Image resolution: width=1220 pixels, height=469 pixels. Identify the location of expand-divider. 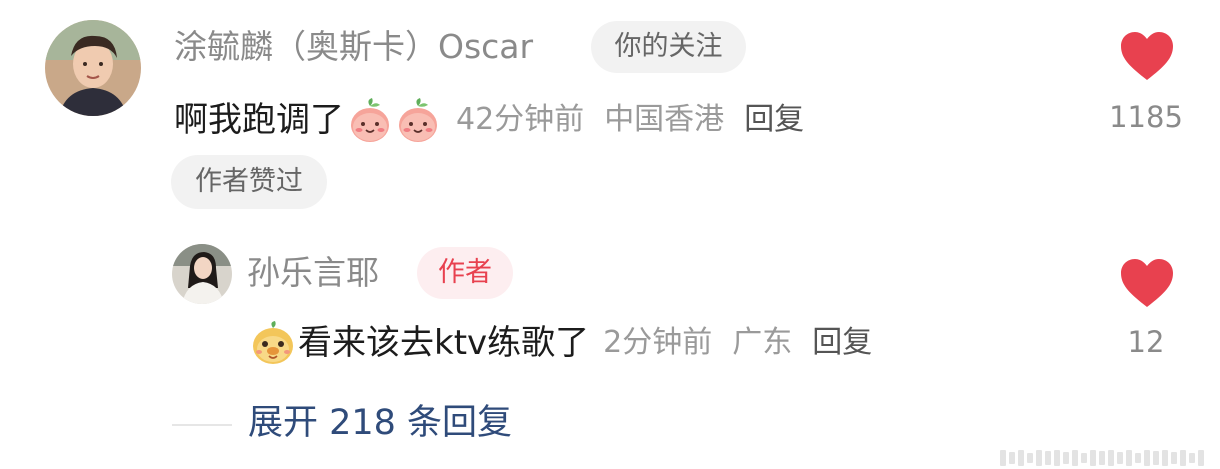
(202, 425).